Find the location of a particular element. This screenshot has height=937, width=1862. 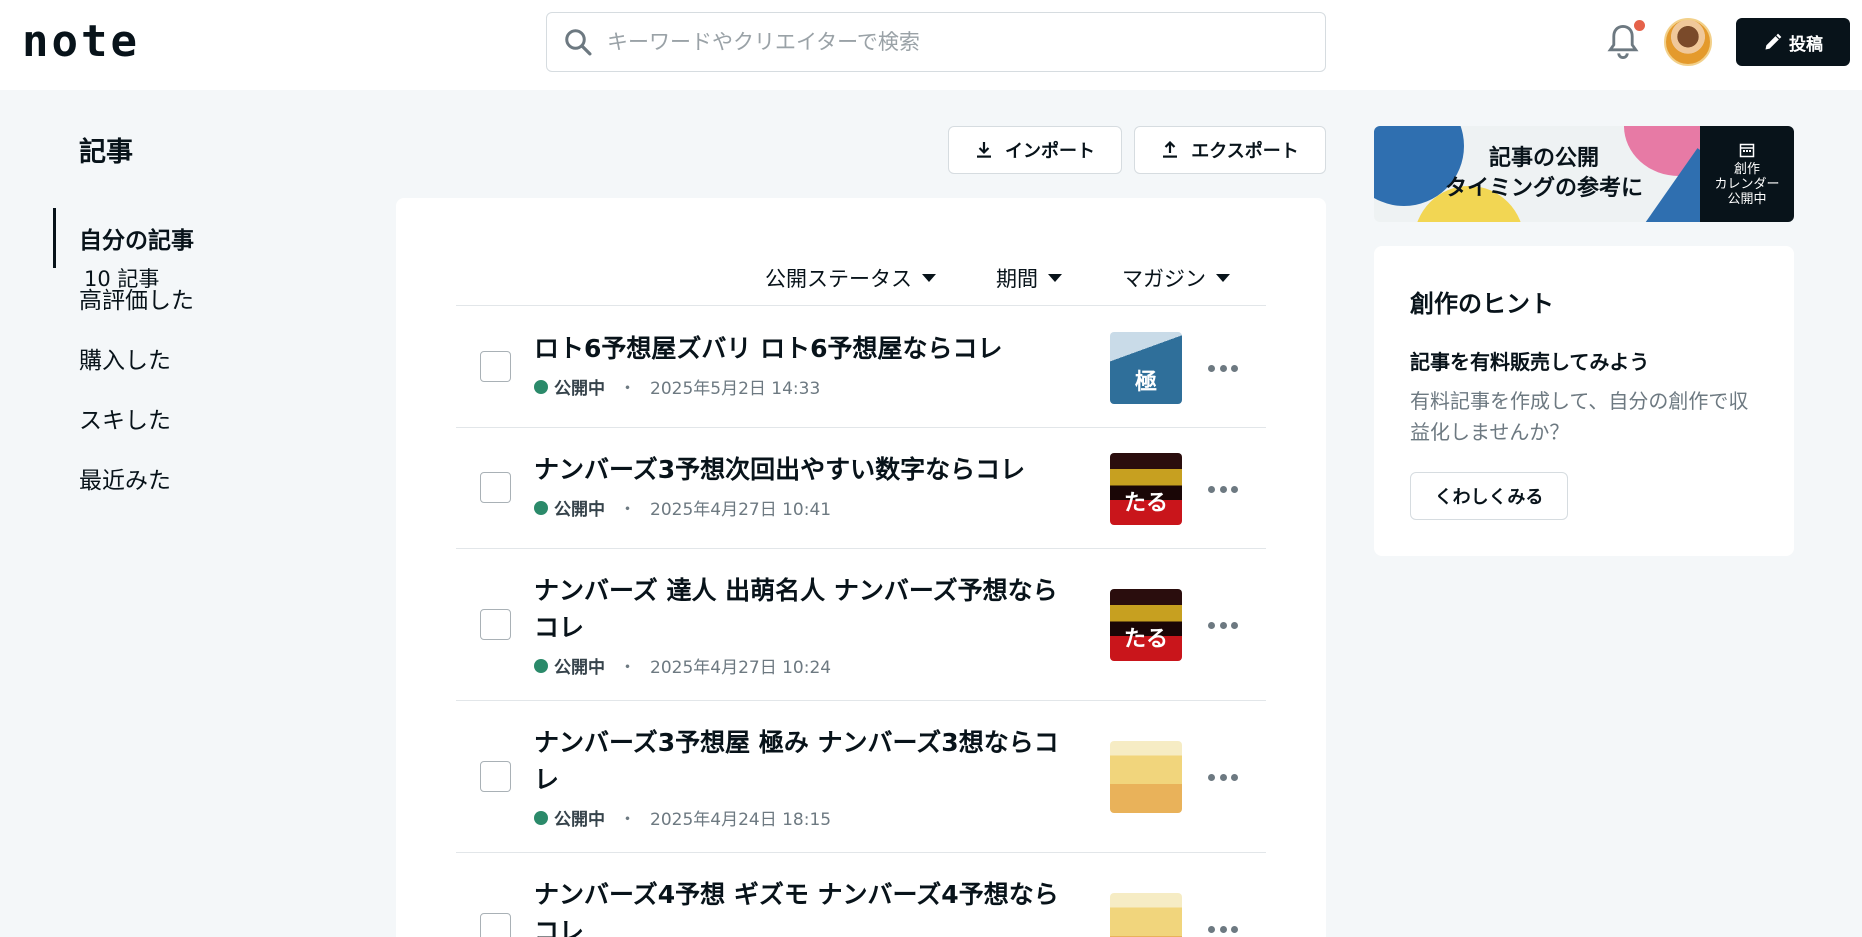

article-date: 2025年4月27日 10:24 is located at coordinates (741, 668).